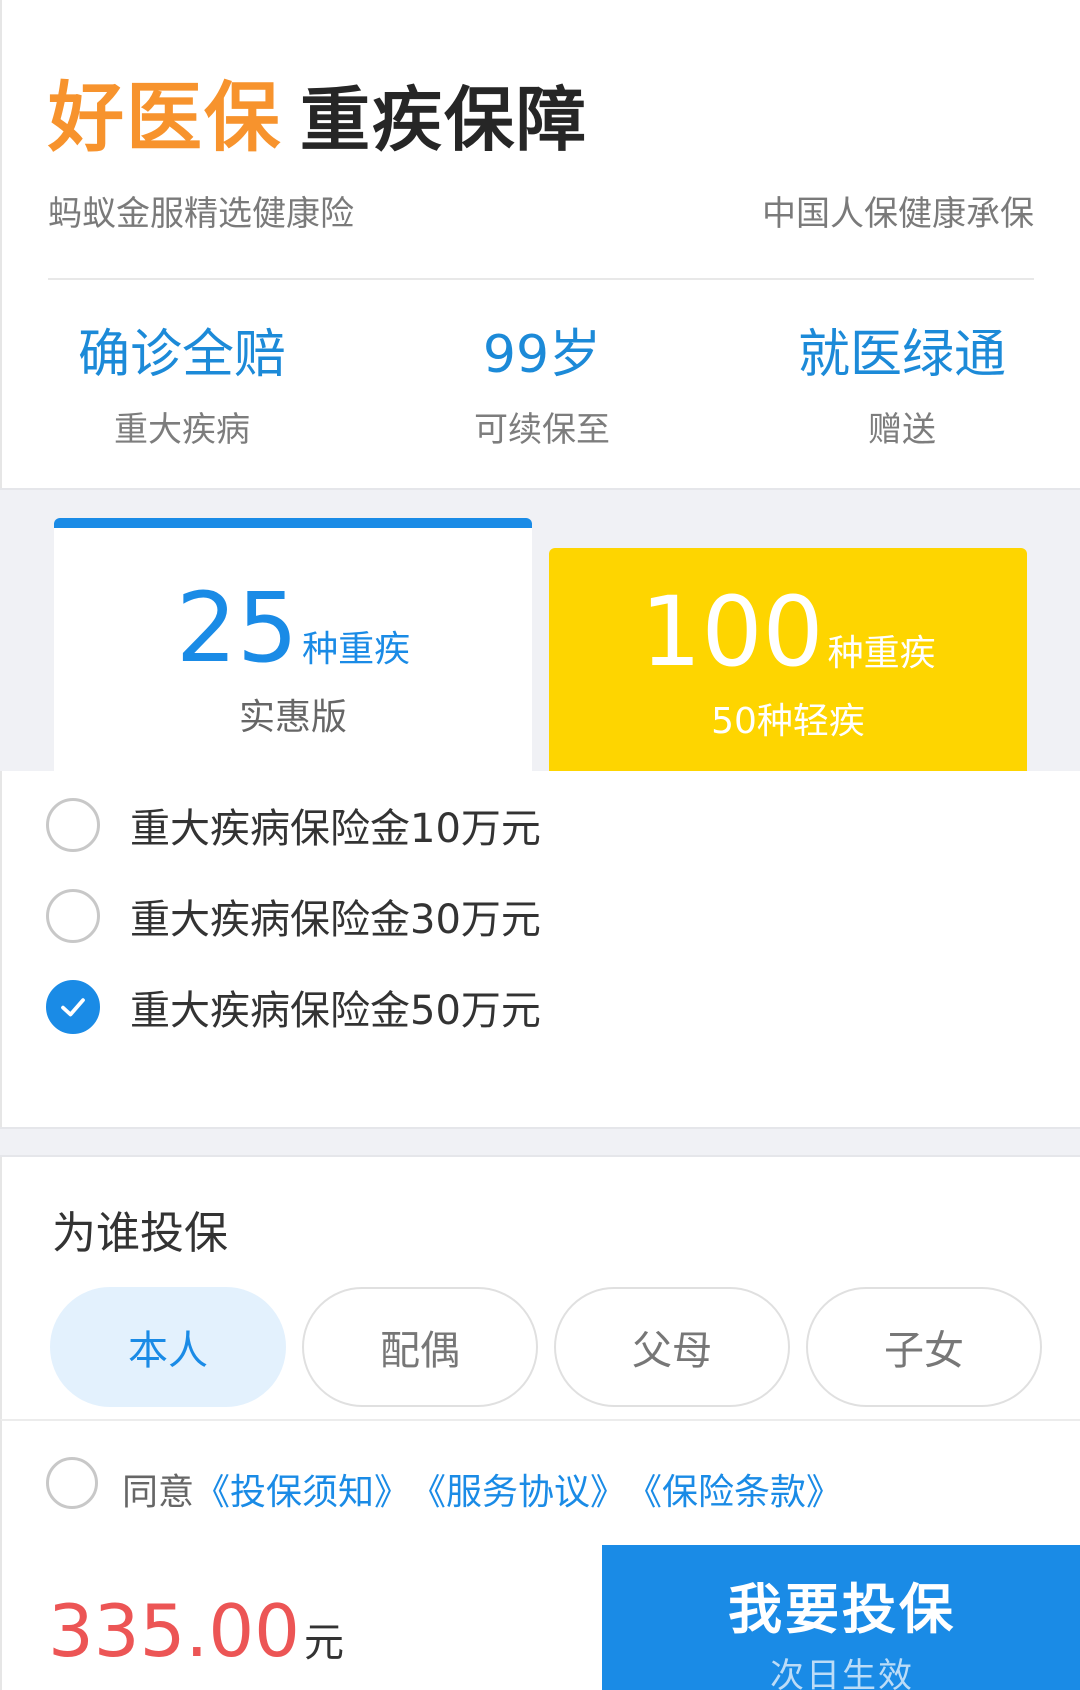 This screenshot has height=1690, width=1080. Describe the element at coordinates (924, 1347) in the screenshot. I see `relation-children-button: 子女` at that location.